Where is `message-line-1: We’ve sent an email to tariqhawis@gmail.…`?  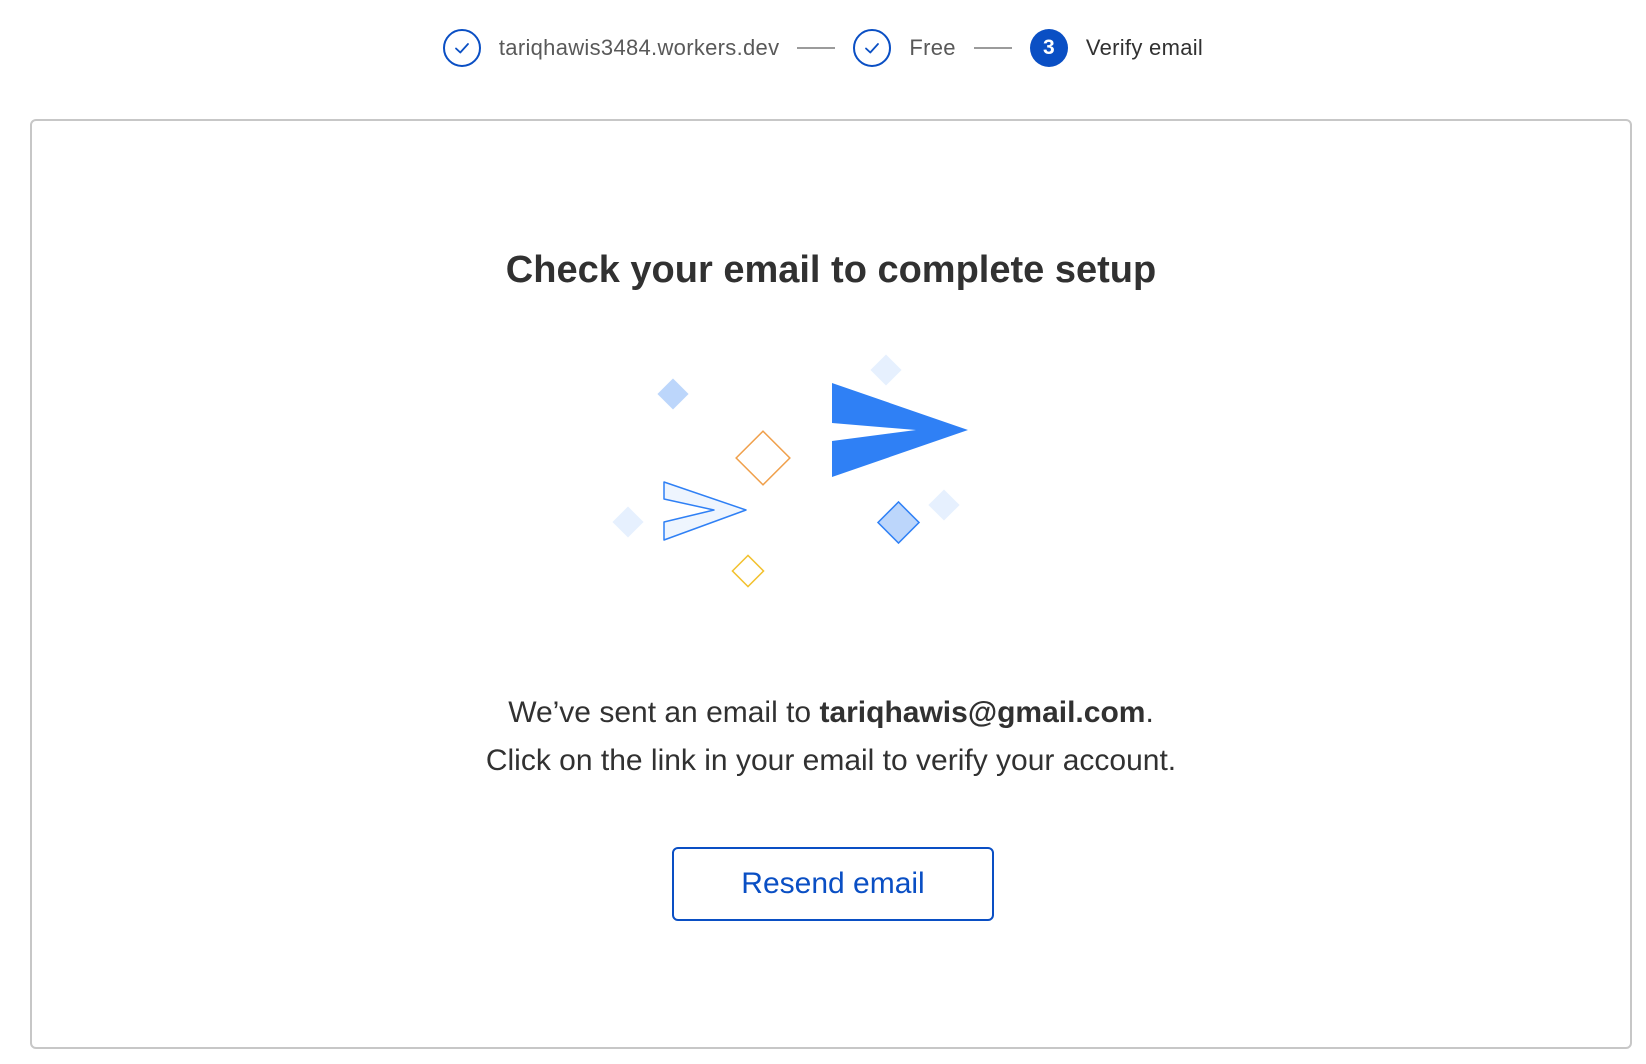 message-line-1: We’ve sent an email to tariqhawis@gmail.… is located at coordinates (831, 713).